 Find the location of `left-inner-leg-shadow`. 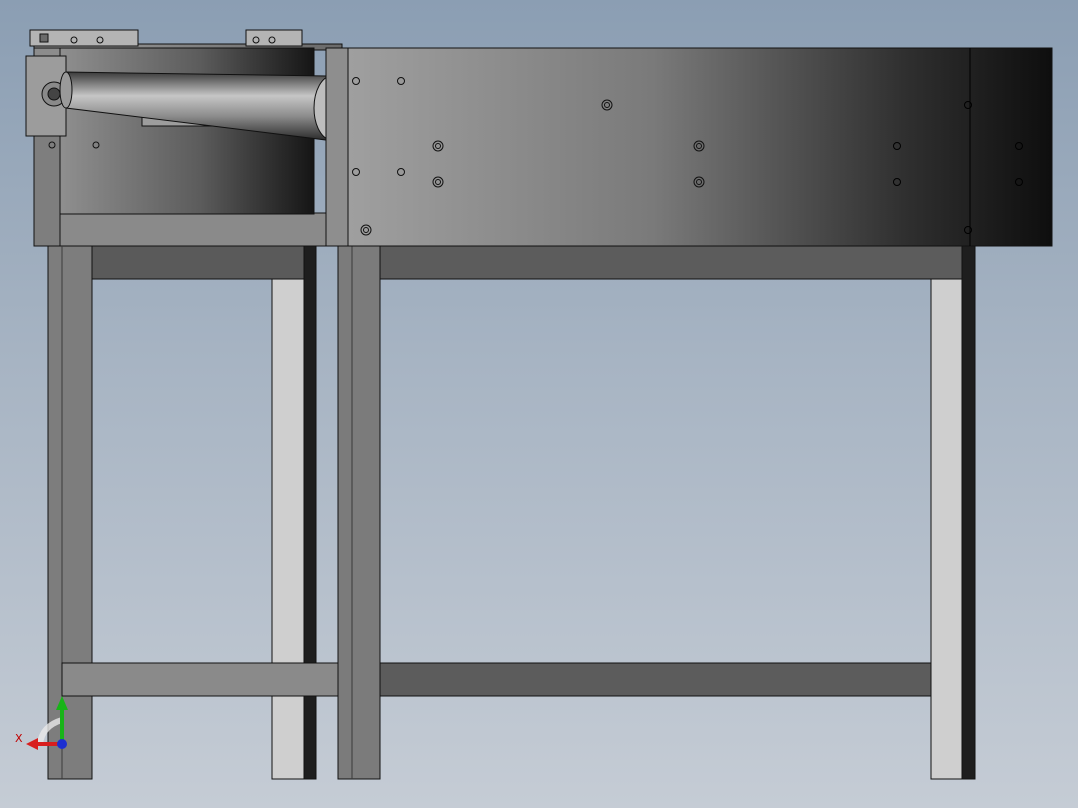

left-inner-leg-shadow is located at coordinates (310, 512).